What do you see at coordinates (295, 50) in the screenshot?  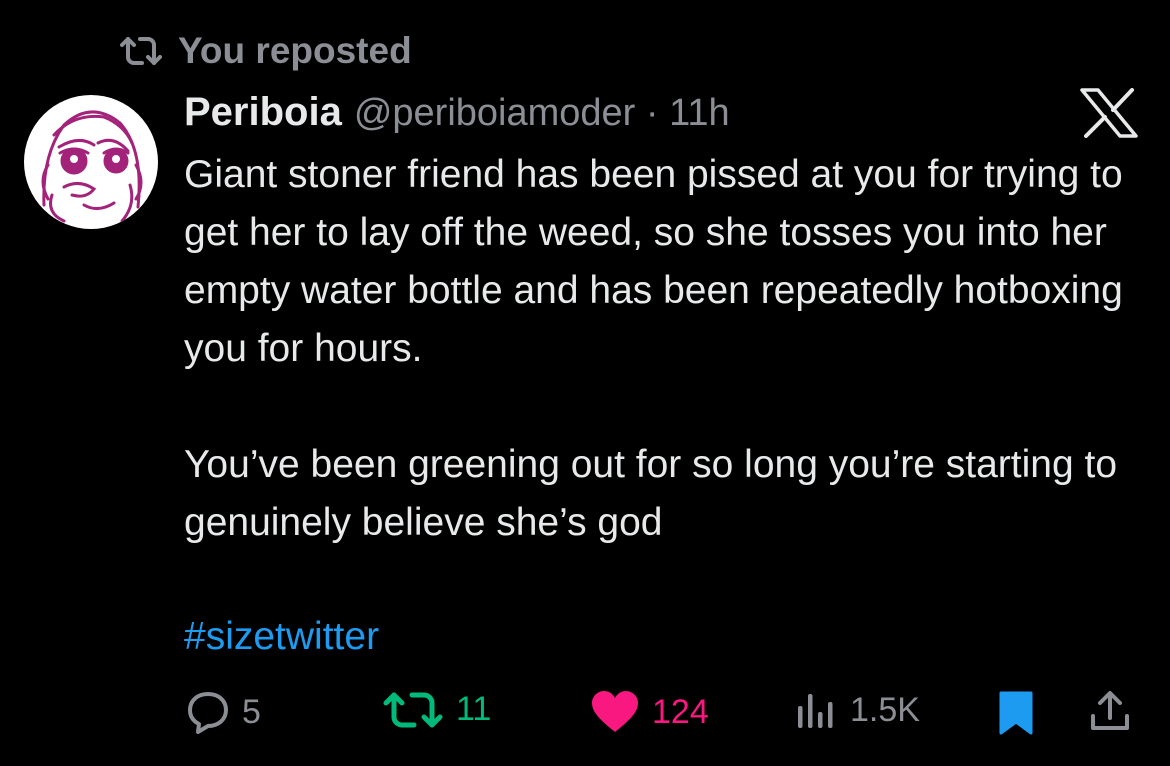 I see `repost-context-label: You reposted` at bounding box center [295, 50].